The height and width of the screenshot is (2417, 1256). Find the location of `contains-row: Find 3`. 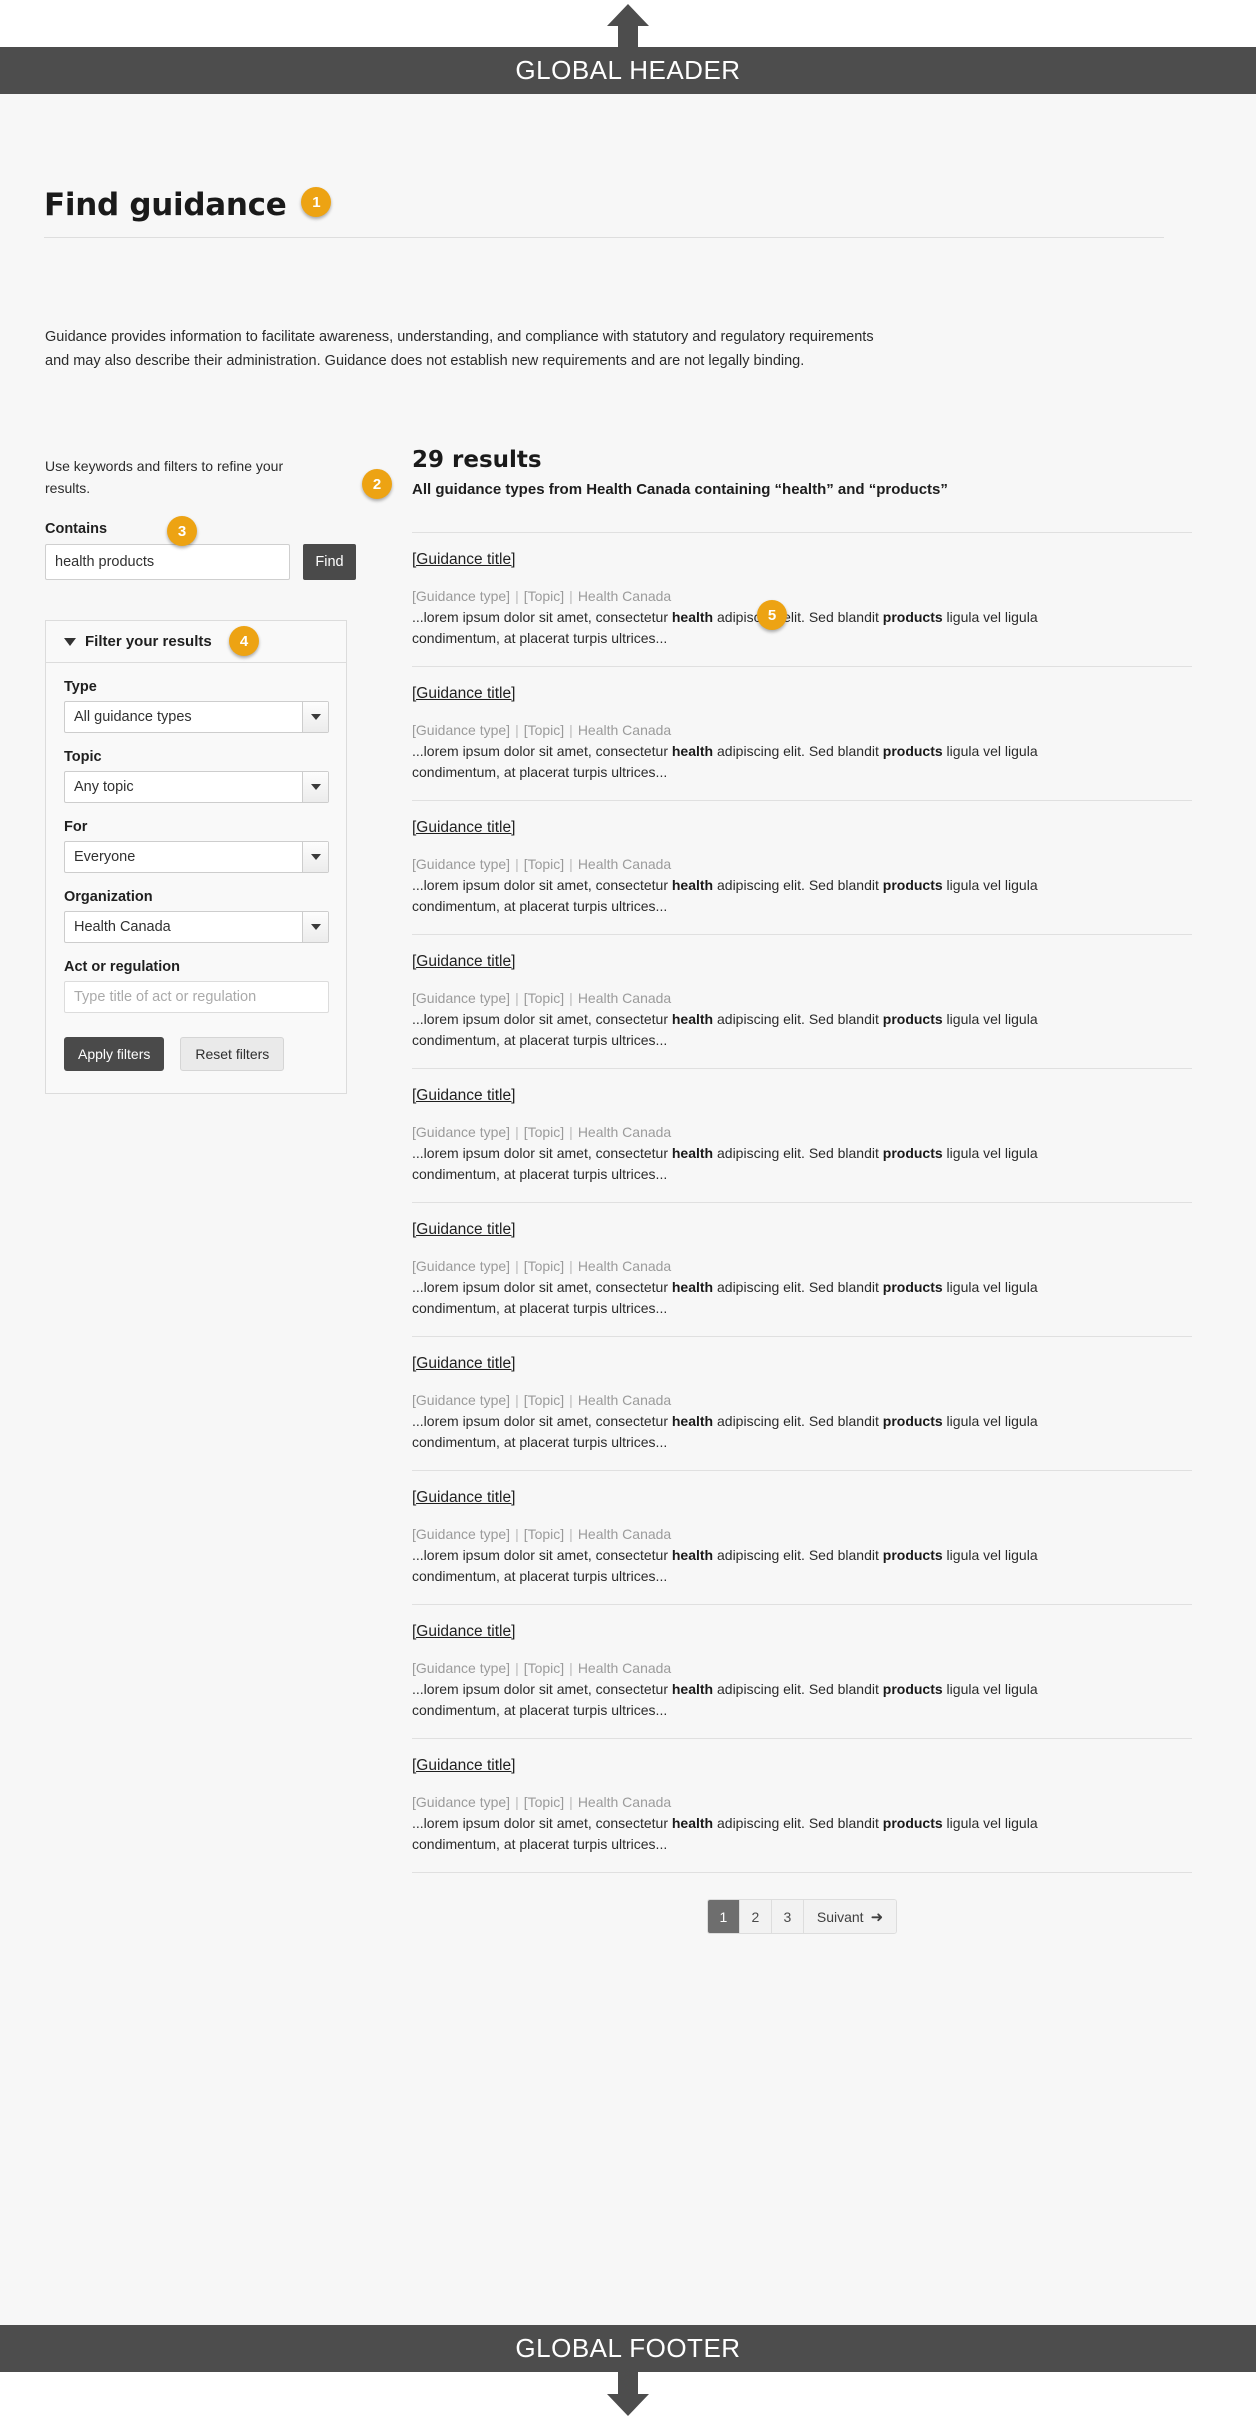

contains-row: Find 3 is located at coordinates (200, 548).